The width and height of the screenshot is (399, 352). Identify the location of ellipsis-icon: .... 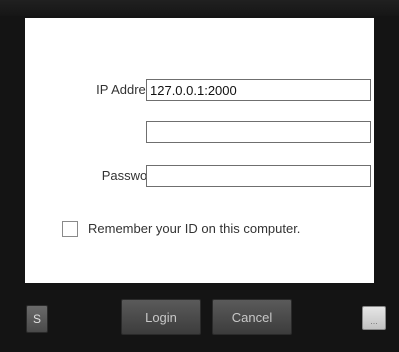
(374, 321).